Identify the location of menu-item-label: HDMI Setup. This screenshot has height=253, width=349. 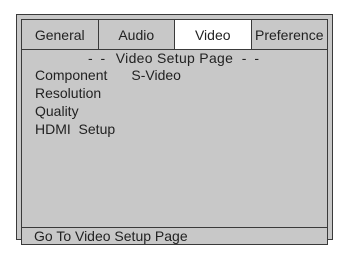
(75, 129).